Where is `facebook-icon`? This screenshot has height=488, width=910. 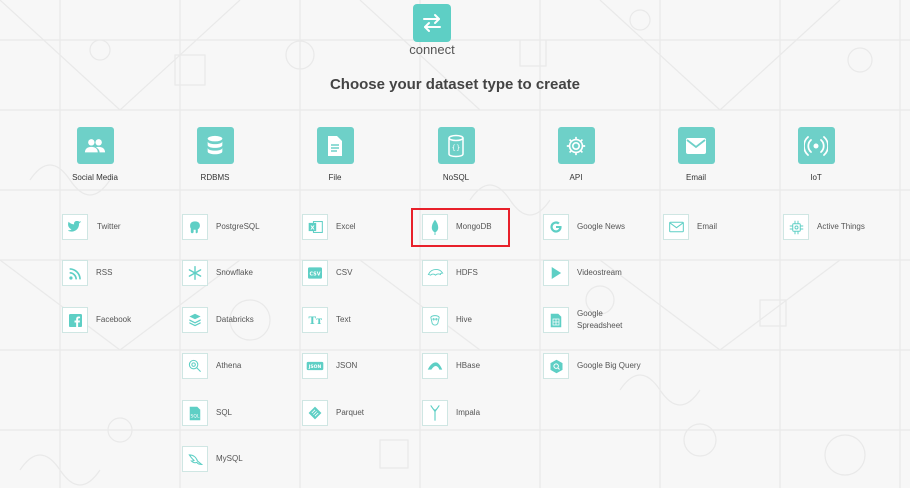 facebook-icon is located at coordinates (75, 320).